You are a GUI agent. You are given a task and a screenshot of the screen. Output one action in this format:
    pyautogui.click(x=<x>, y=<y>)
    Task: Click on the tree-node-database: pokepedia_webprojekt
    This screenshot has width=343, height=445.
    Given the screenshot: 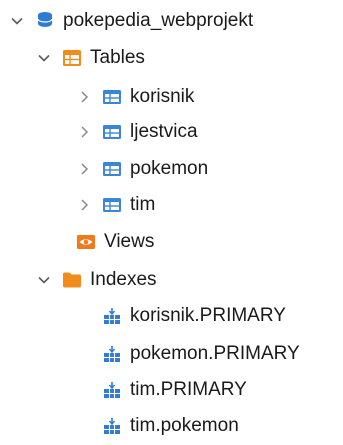 What is the action you would take?
    pyautogui.click(x=131, y=21)
    